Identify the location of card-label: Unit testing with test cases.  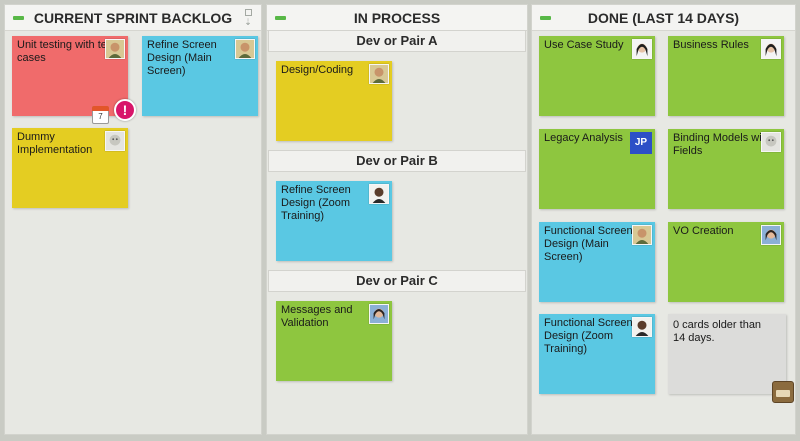
(66, 51).